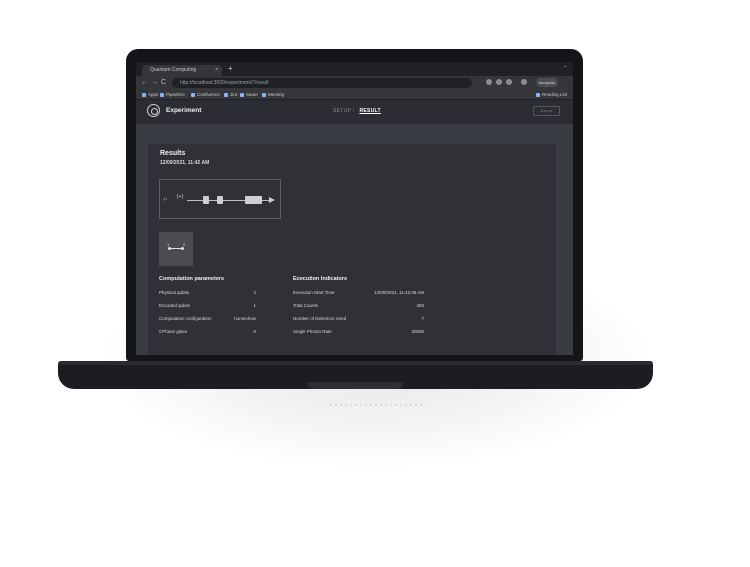 The image size is (750, 567). What do you see at coordinates (165, 198) in the screenshot?
I see `qubit-label: q1` at bounding box center [165, 198].